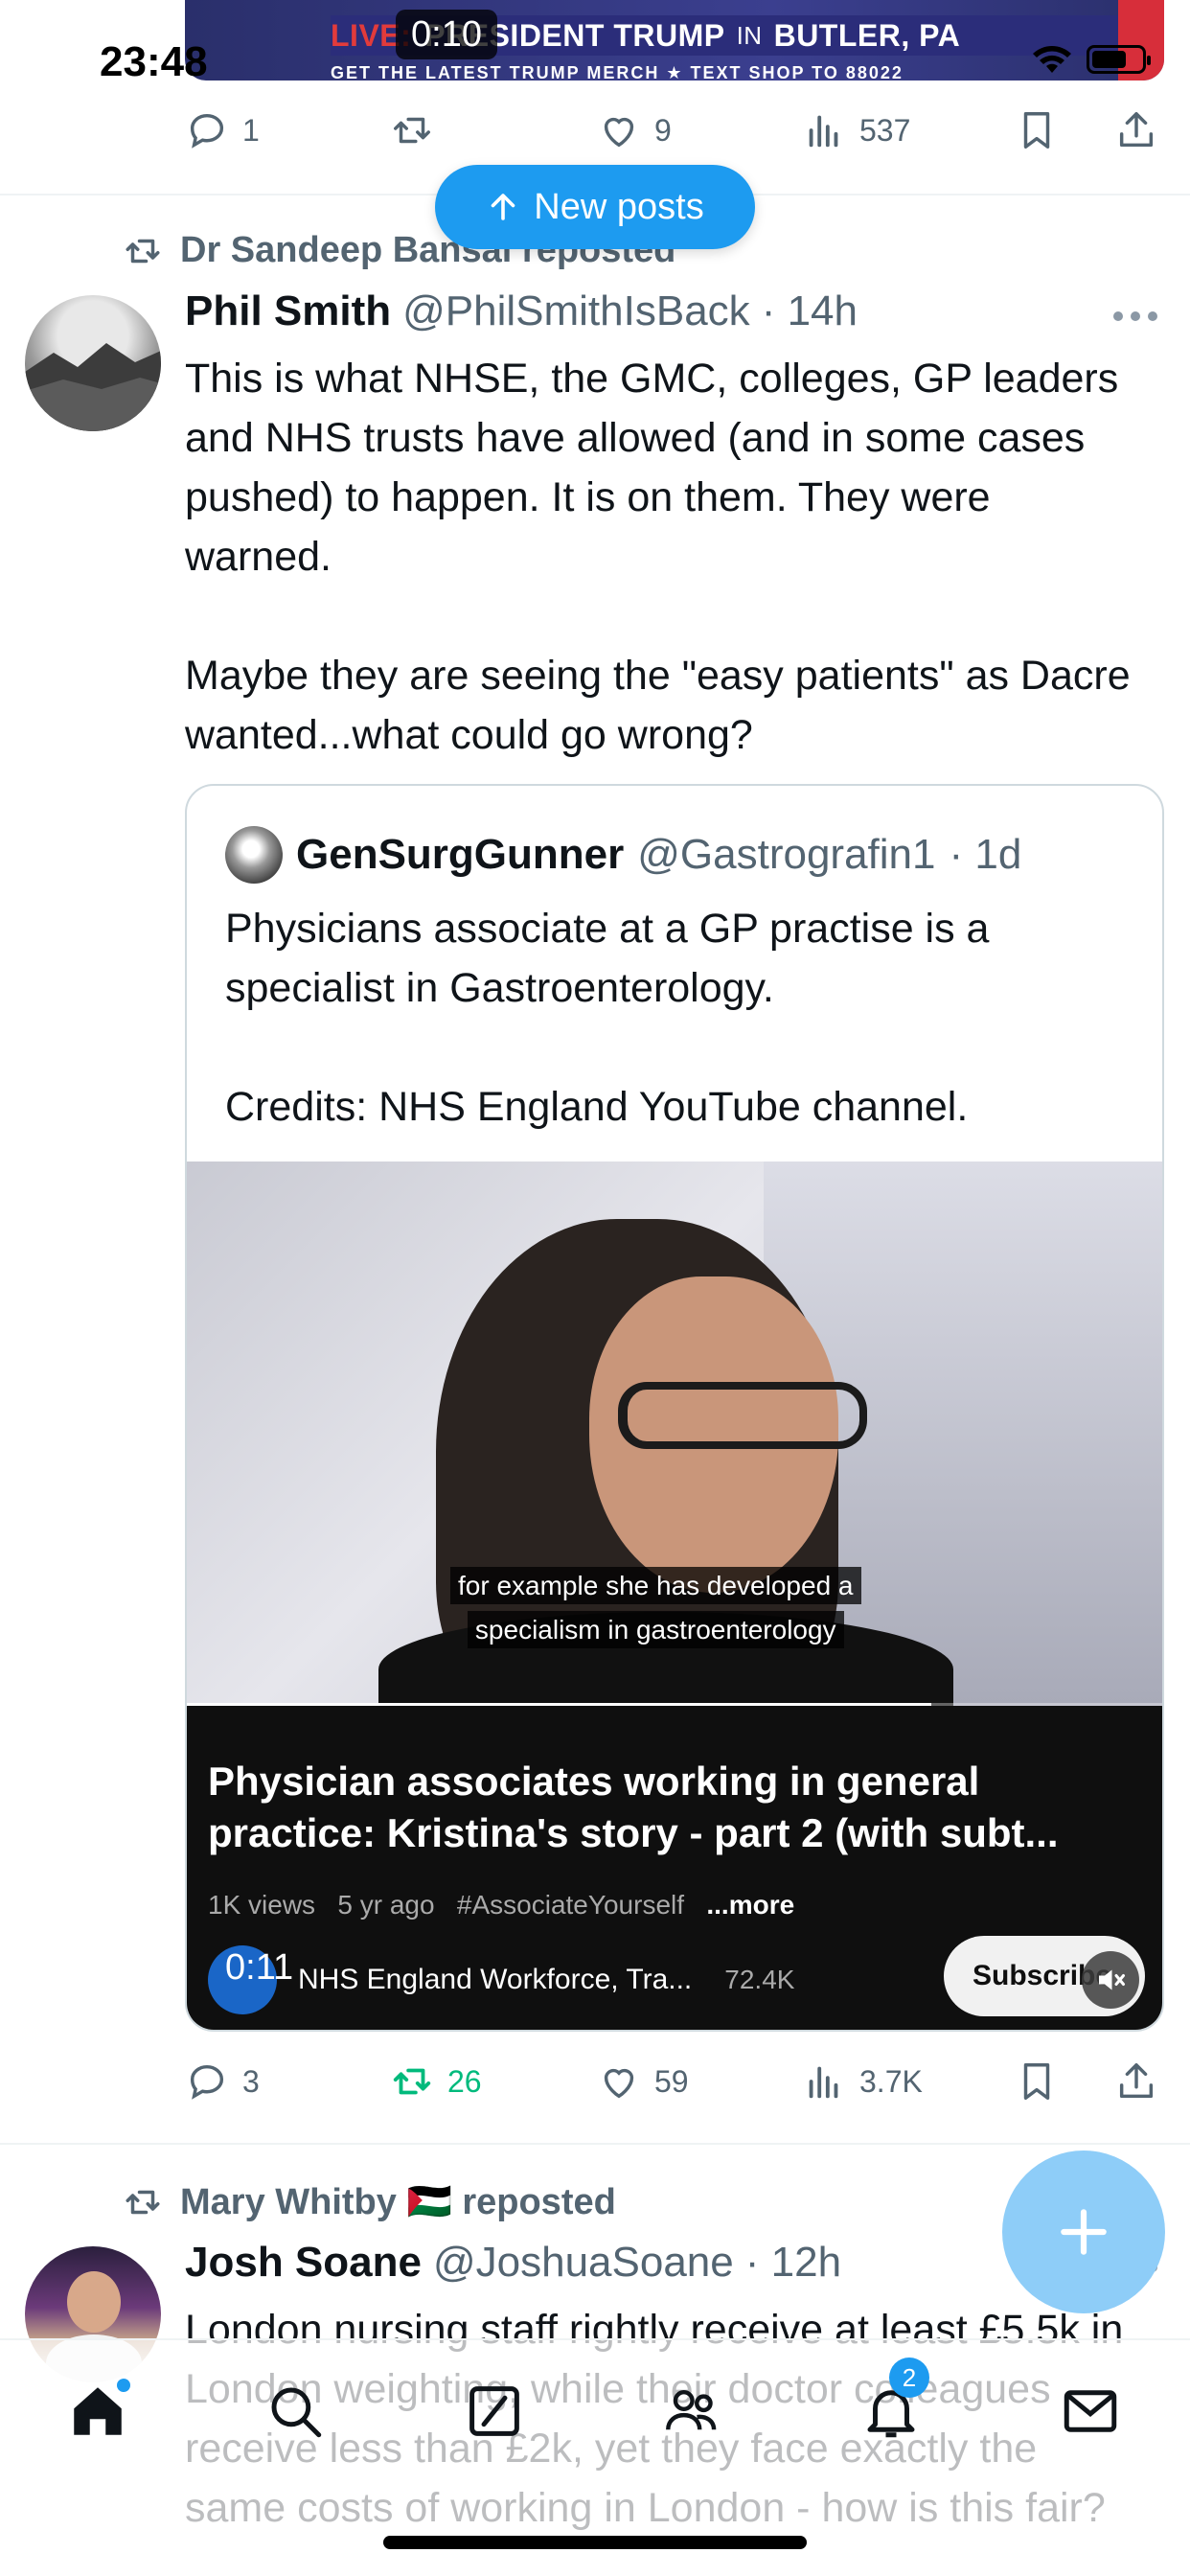 The image size is (1190, 2576). What do you see at coordinates (465, 2081) in the screenshot?
I see `repost-count: 26` at bounding box center [465, 2081].